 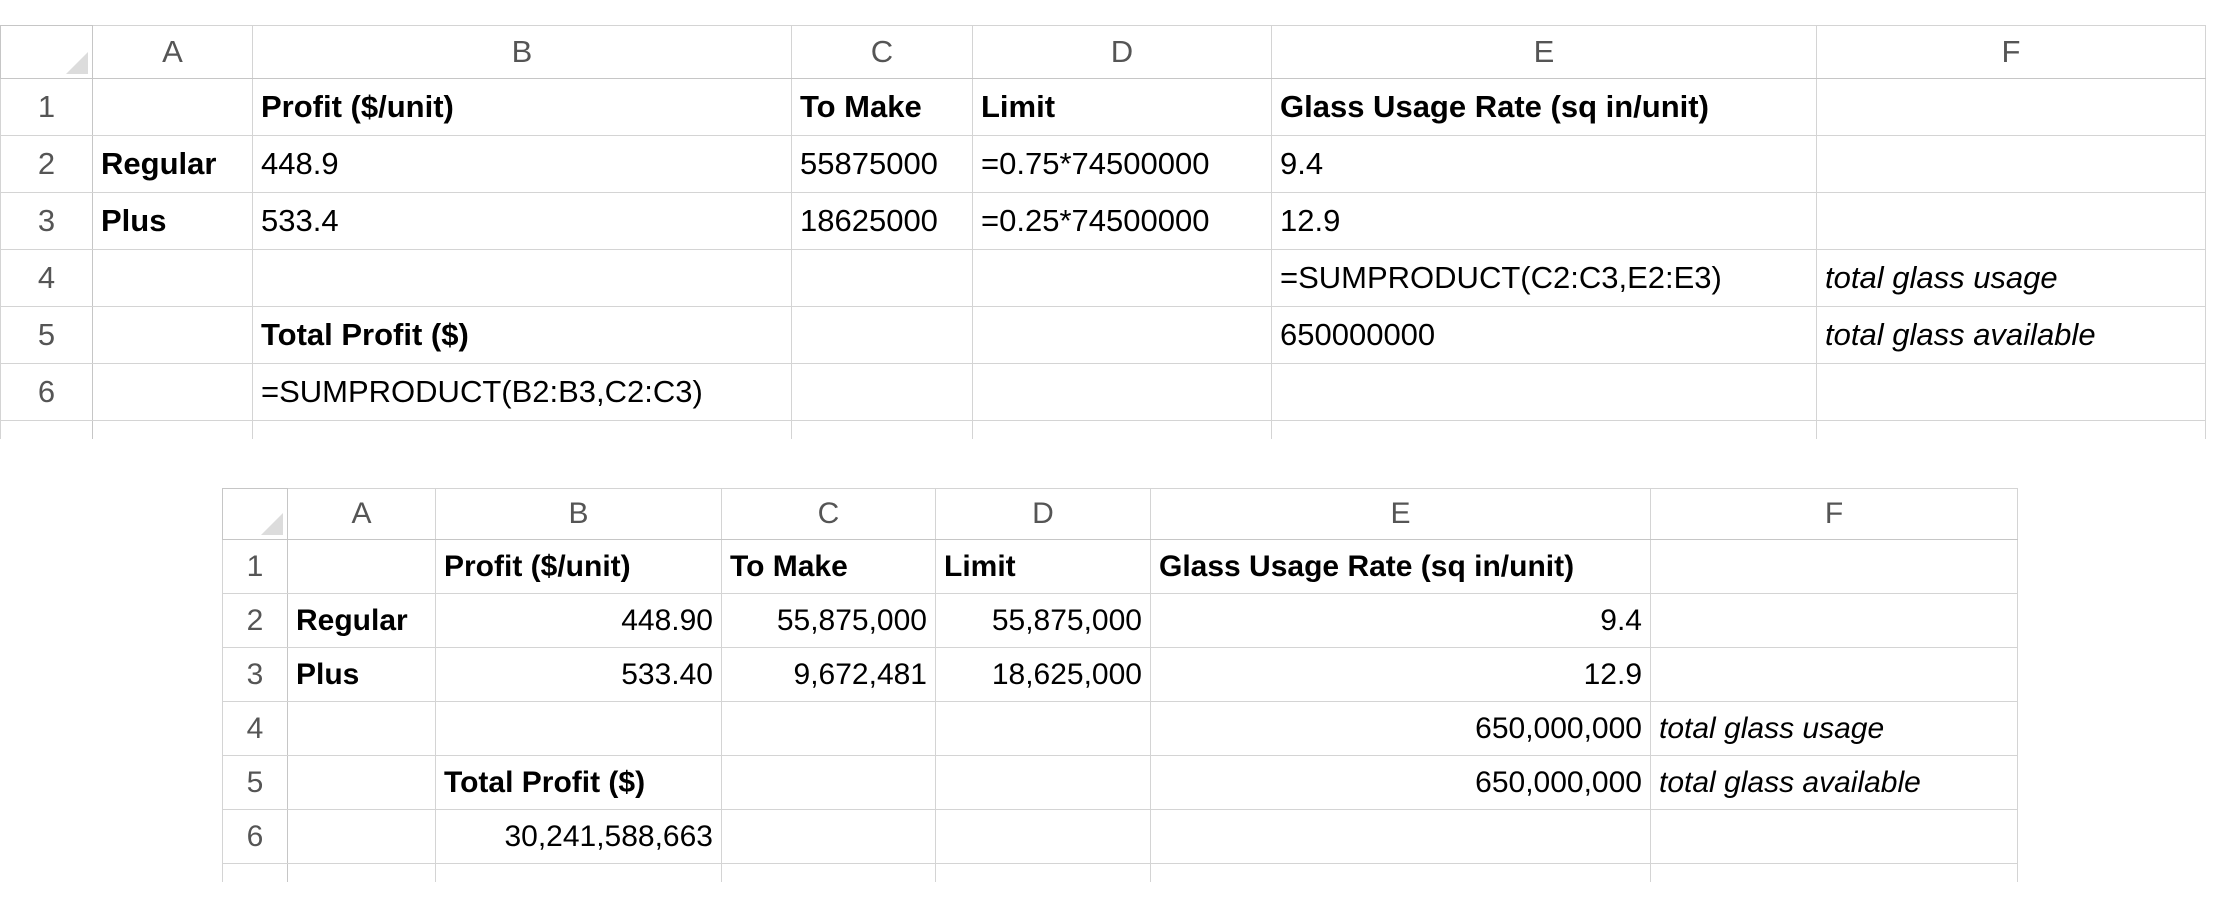 What do you see at coordinates (1043, 620) in the screenshot?
I see `cell-d2: 55,875,000` at bounding box center [1043, 620].